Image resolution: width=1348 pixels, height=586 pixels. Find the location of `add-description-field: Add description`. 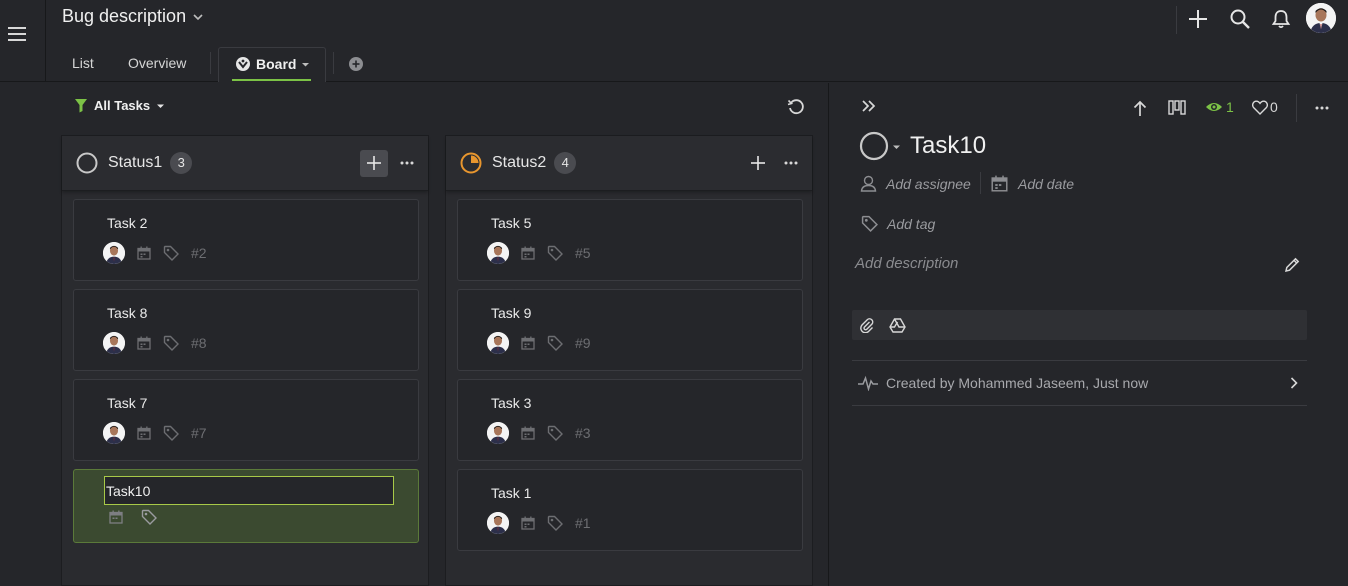

add-description-field: Add description is located at coordinates (906, 263).